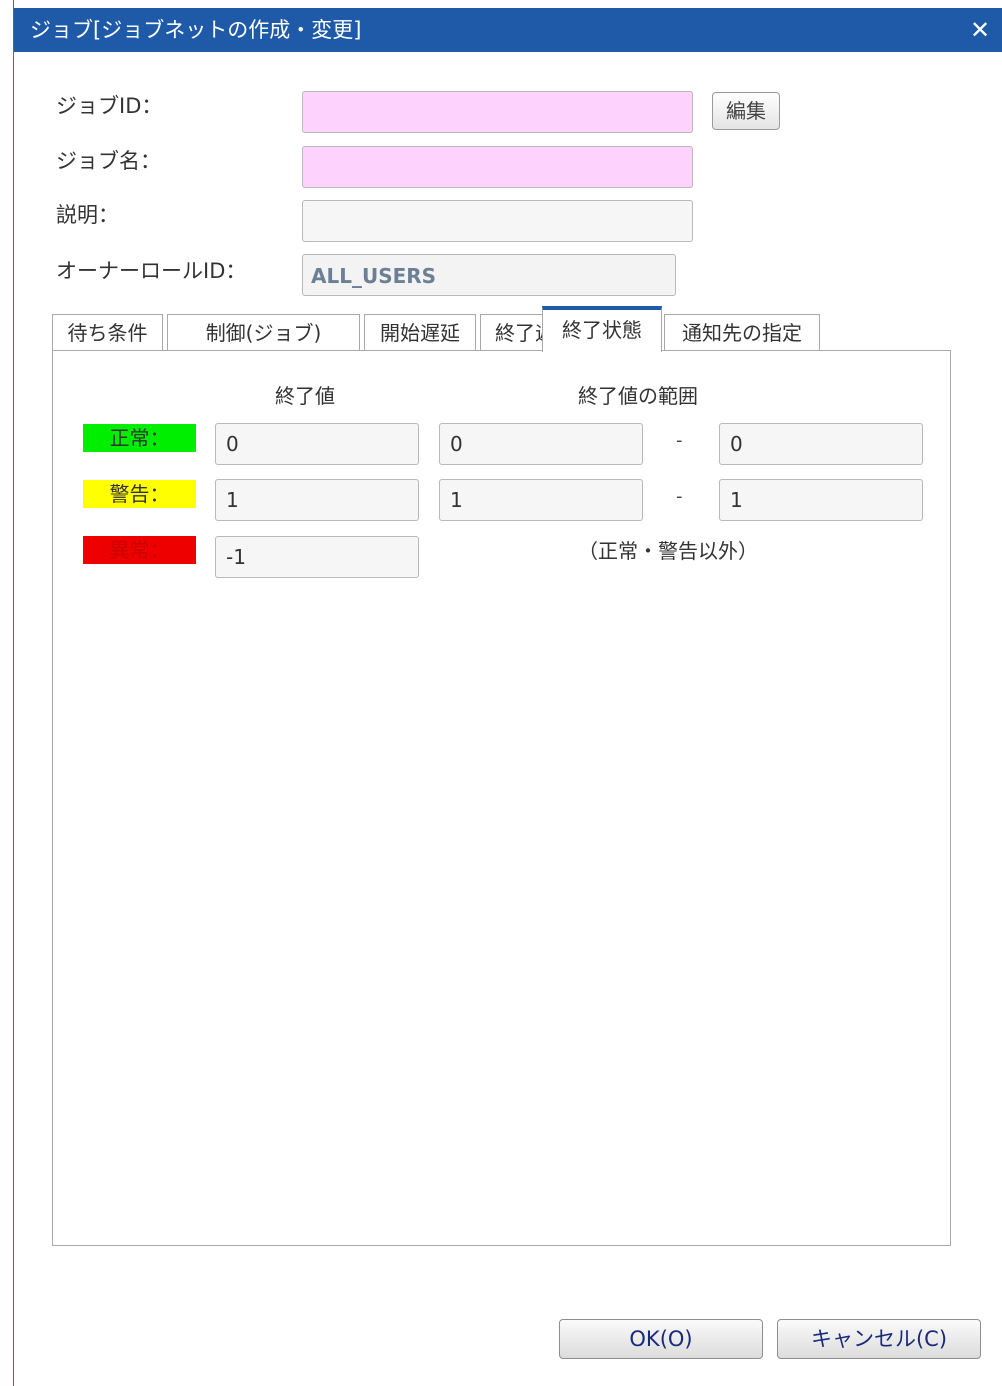 The image size is (1002, 1386). I want to click on owner-role-field: ALL_USERS, so click(489, 275).